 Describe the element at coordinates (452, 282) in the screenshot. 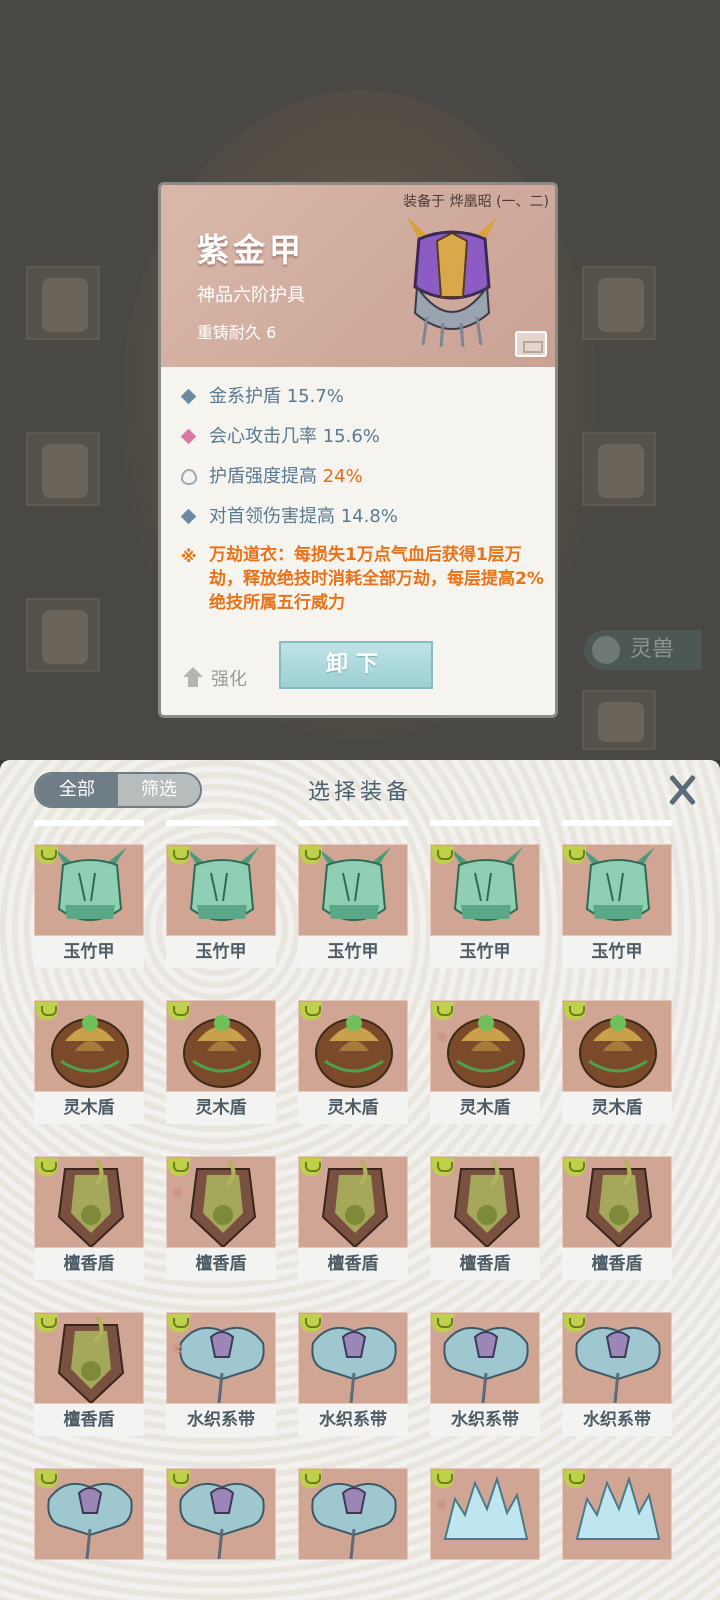

I see `armor-icon` at that location.